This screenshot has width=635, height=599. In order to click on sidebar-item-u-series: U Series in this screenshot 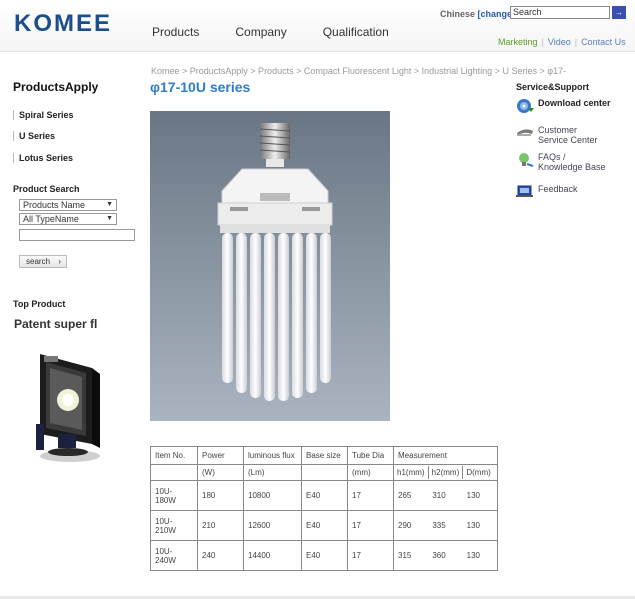, I will do `click(34, 136)`.